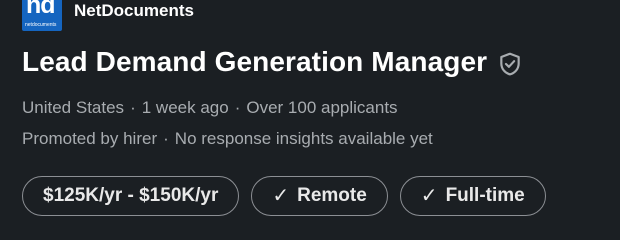  I want to click on job-location: United States, so click(73, 107).